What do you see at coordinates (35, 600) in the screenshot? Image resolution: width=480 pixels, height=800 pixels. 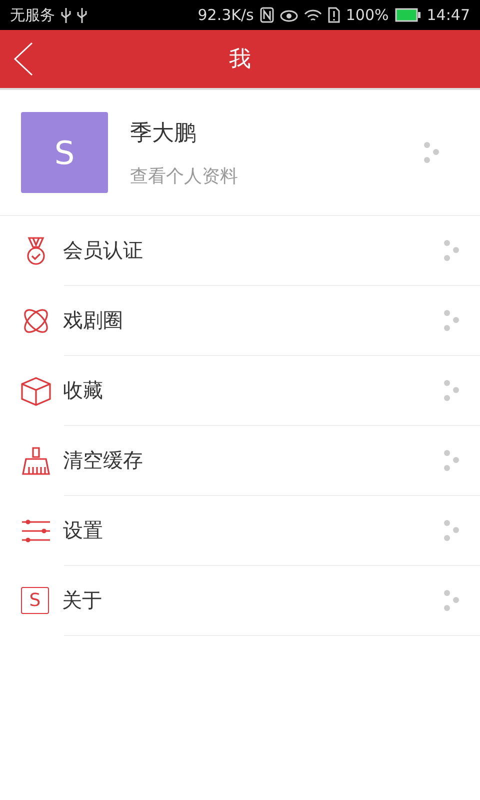 I see `letter-icon: S` at bounding box center [35, 600].